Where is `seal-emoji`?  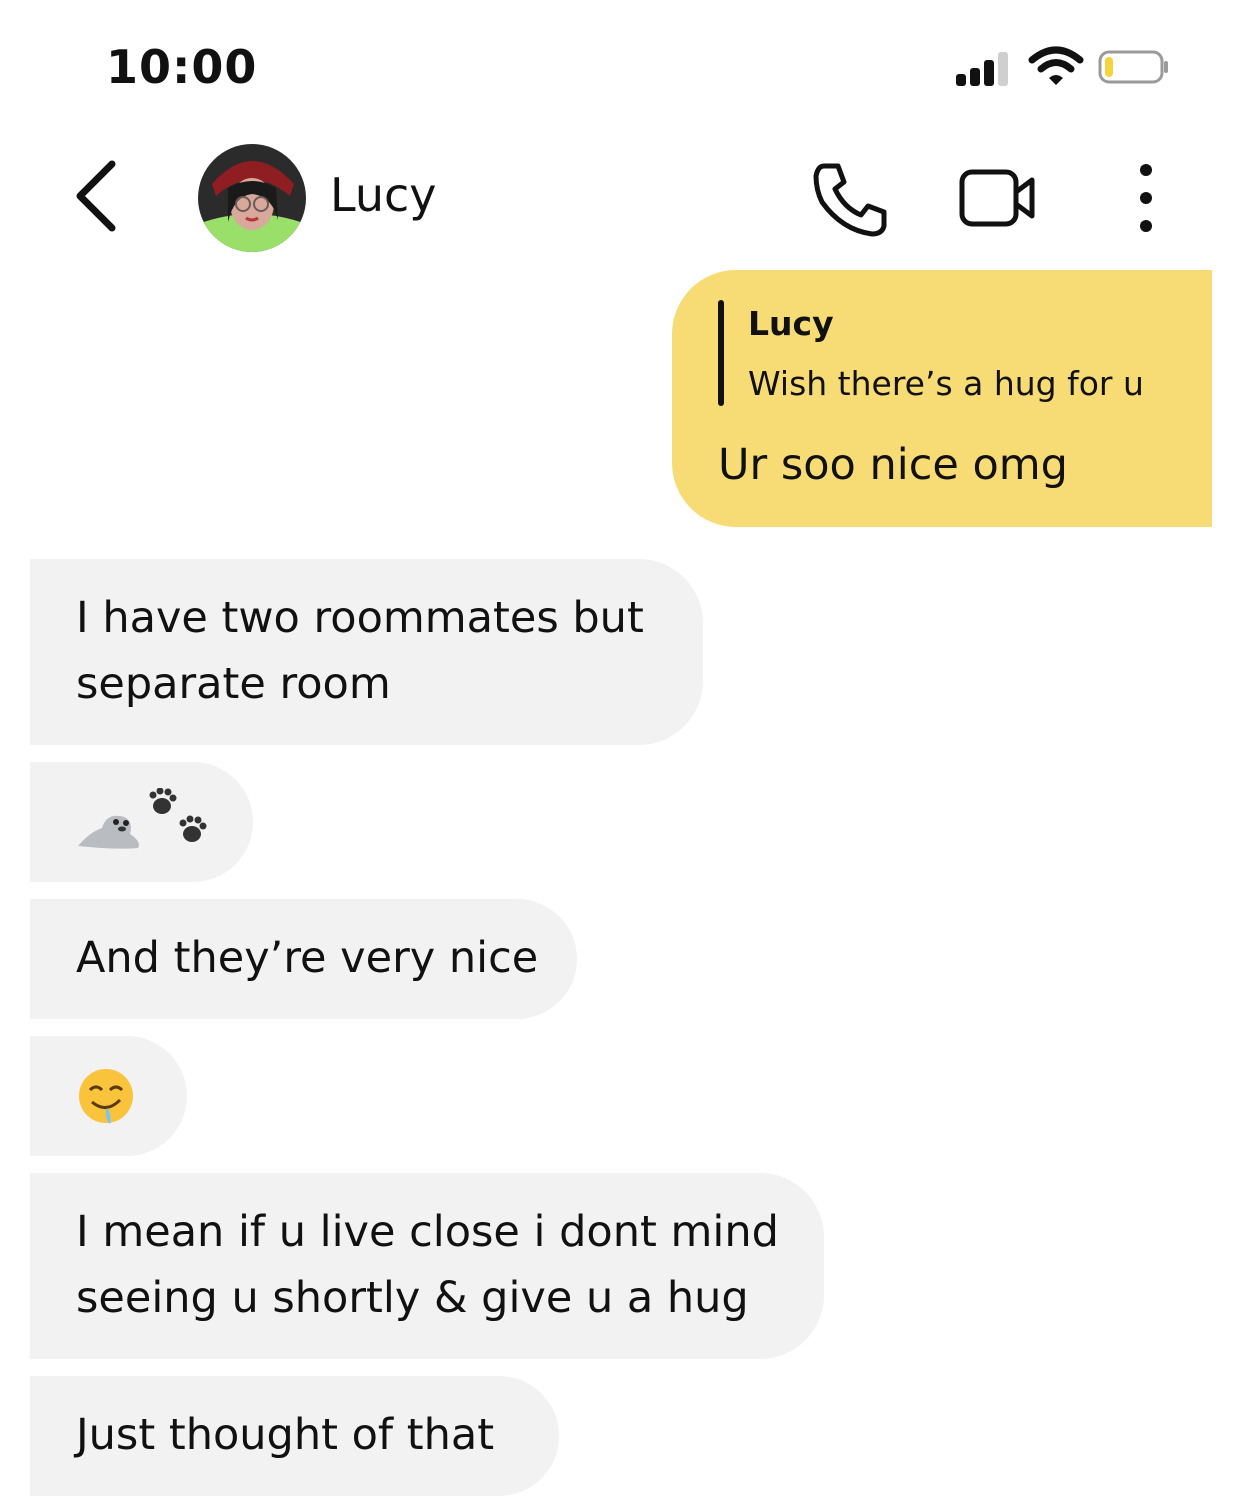 seal-emoji is located at coordinates (108, 832).